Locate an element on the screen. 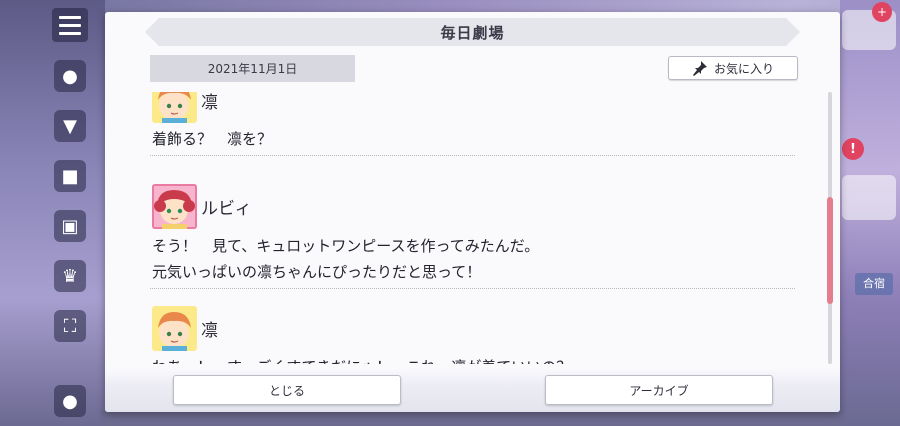  dialog-title: 毎日劇場 is located at coordinates (472, 32).